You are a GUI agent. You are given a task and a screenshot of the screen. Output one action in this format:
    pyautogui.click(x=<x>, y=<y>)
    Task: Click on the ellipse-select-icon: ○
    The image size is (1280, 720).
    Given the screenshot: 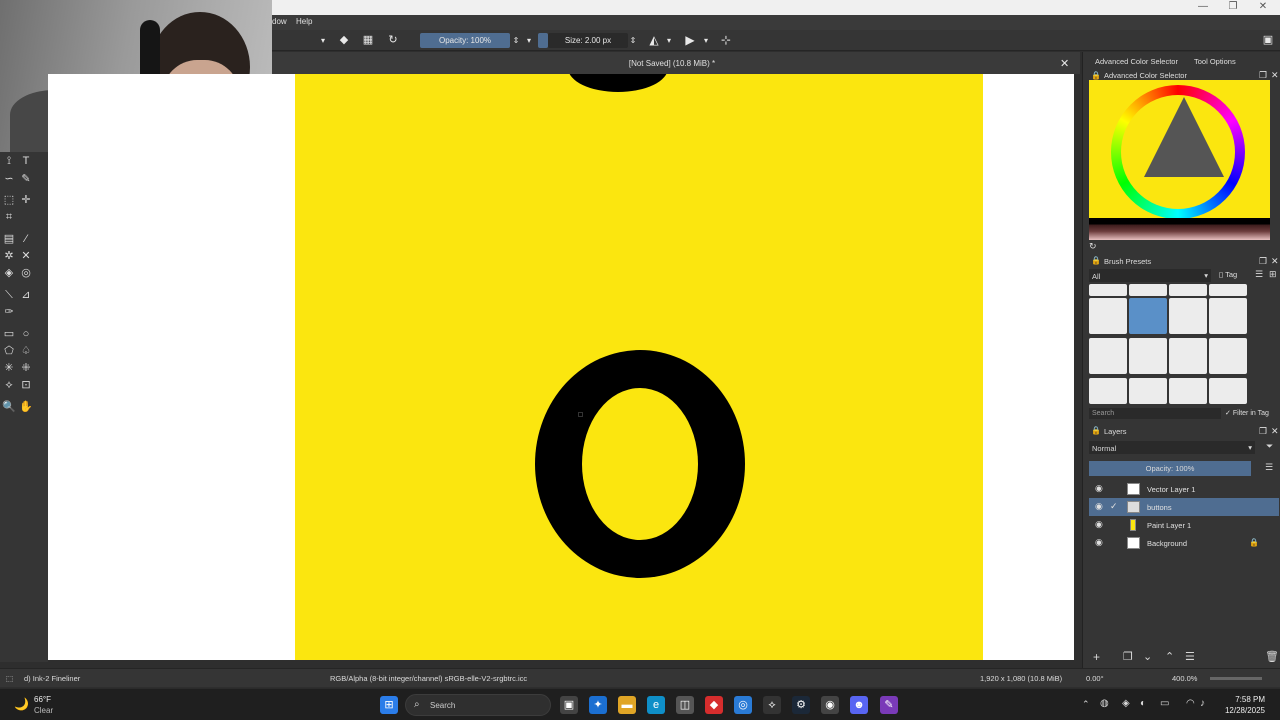 What is the action you would take?
    pyautogui.click(x=26, y=334)
    